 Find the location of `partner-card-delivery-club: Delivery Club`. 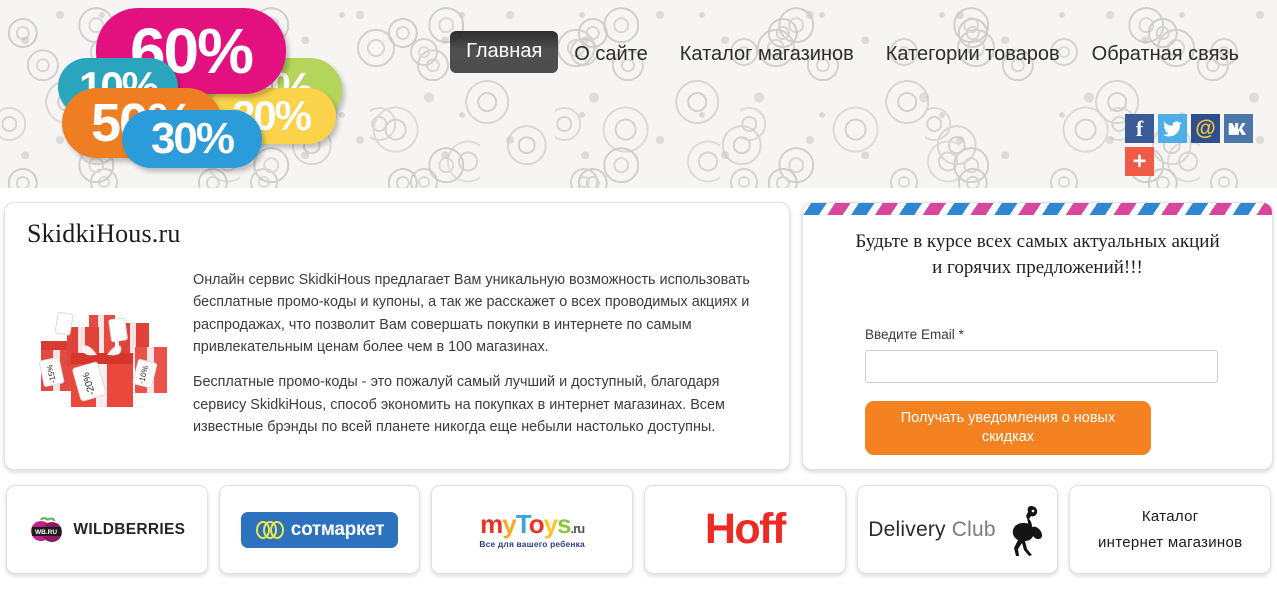

partner-card-delivery-club: Delivery Club is located at coordinates (957, 529).